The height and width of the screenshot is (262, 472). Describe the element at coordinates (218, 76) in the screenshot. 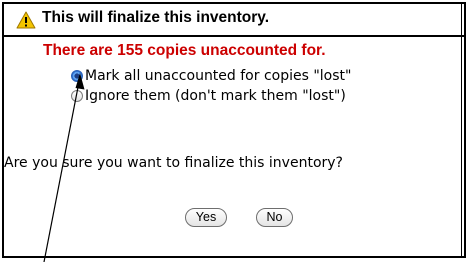

I see `option-mark-lost-label: Mark all unaccounted for copies "lost"` at that location.